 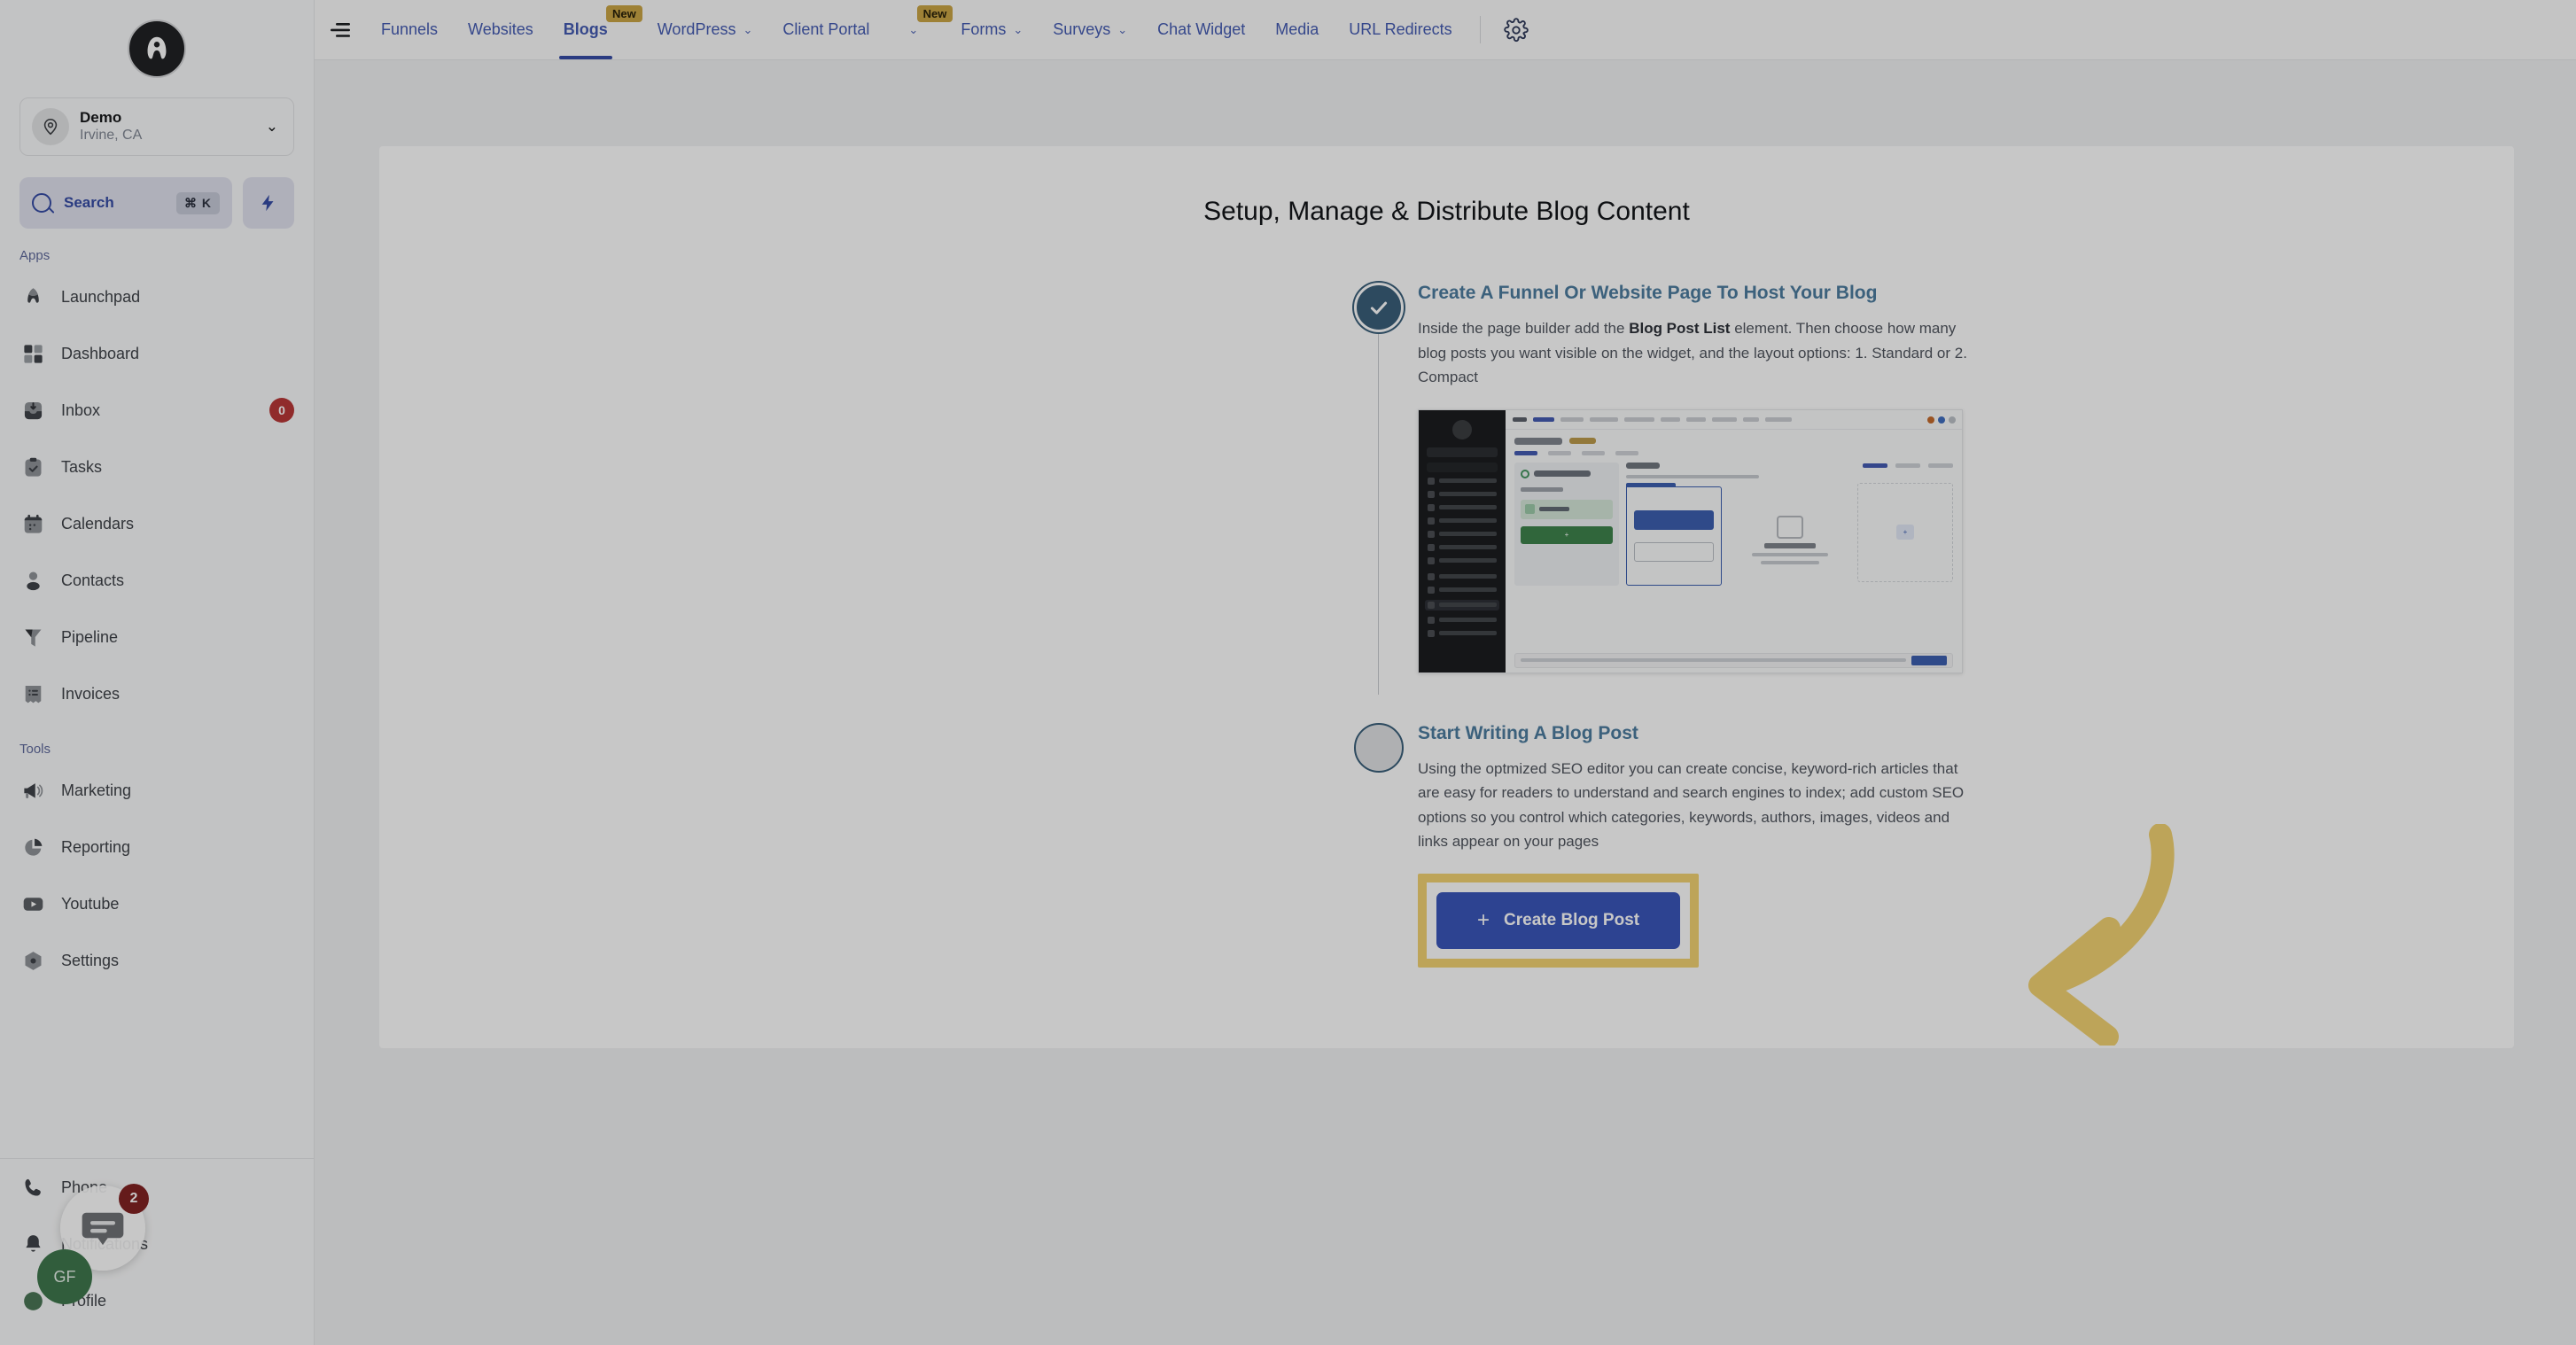 I want to click on settings-button, so click(x=1516, y=30).